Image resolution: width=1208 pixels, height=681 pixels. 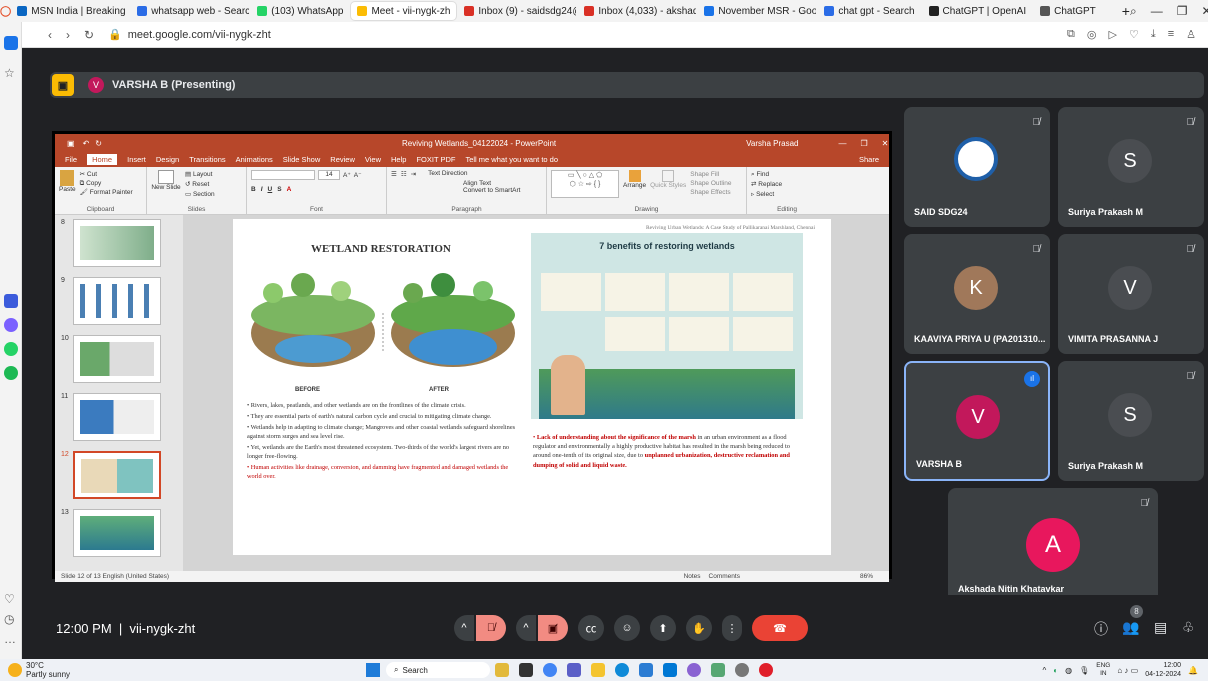 I want to click on camera-options-button: ^, so click(x=526, y=628).